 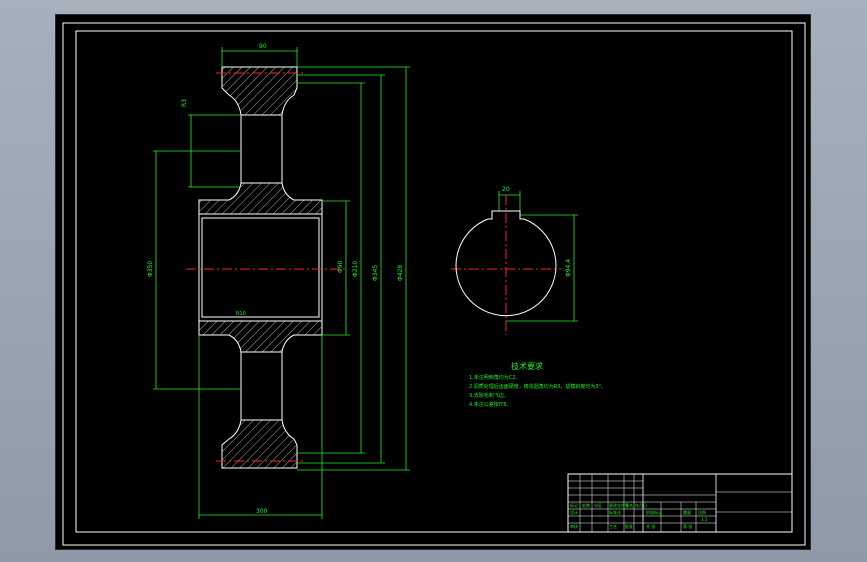 What do you see at coordinates (375, 273) in the screenshot?
I see `dim-pitch-dia: Φ345` at bounding box center [375, 273].